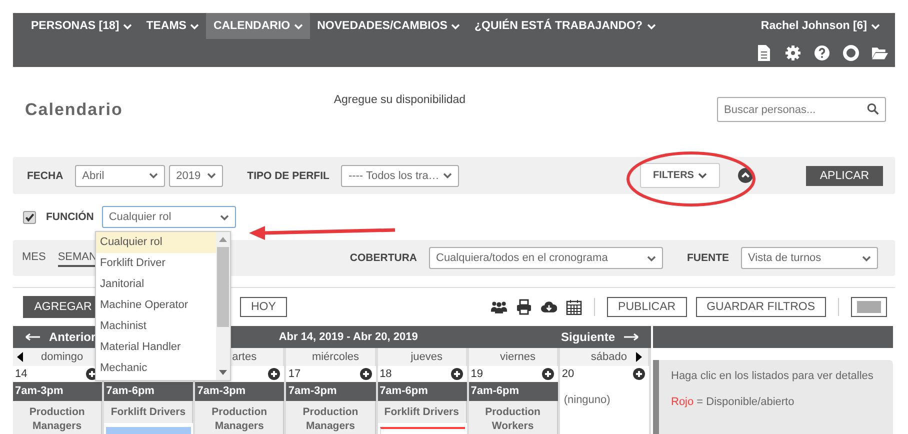 The height and width of the screenshot is (434, 908). I want to click on date-number: 14, so click(21, 374).